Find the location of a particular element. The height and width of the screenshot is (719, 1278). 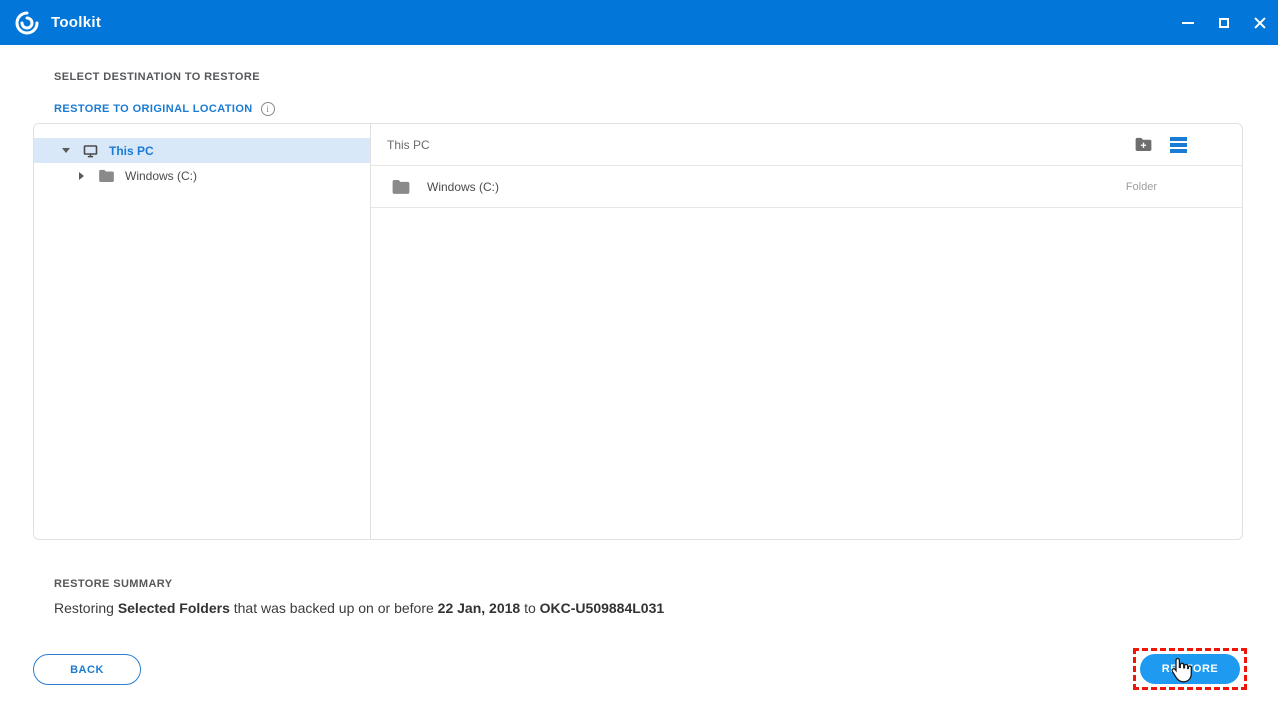

minimize-icon is located at coordinates (1188, 22).